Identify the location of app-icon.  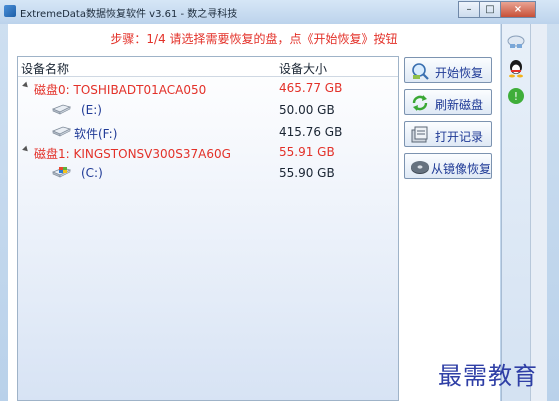
(10, 11).